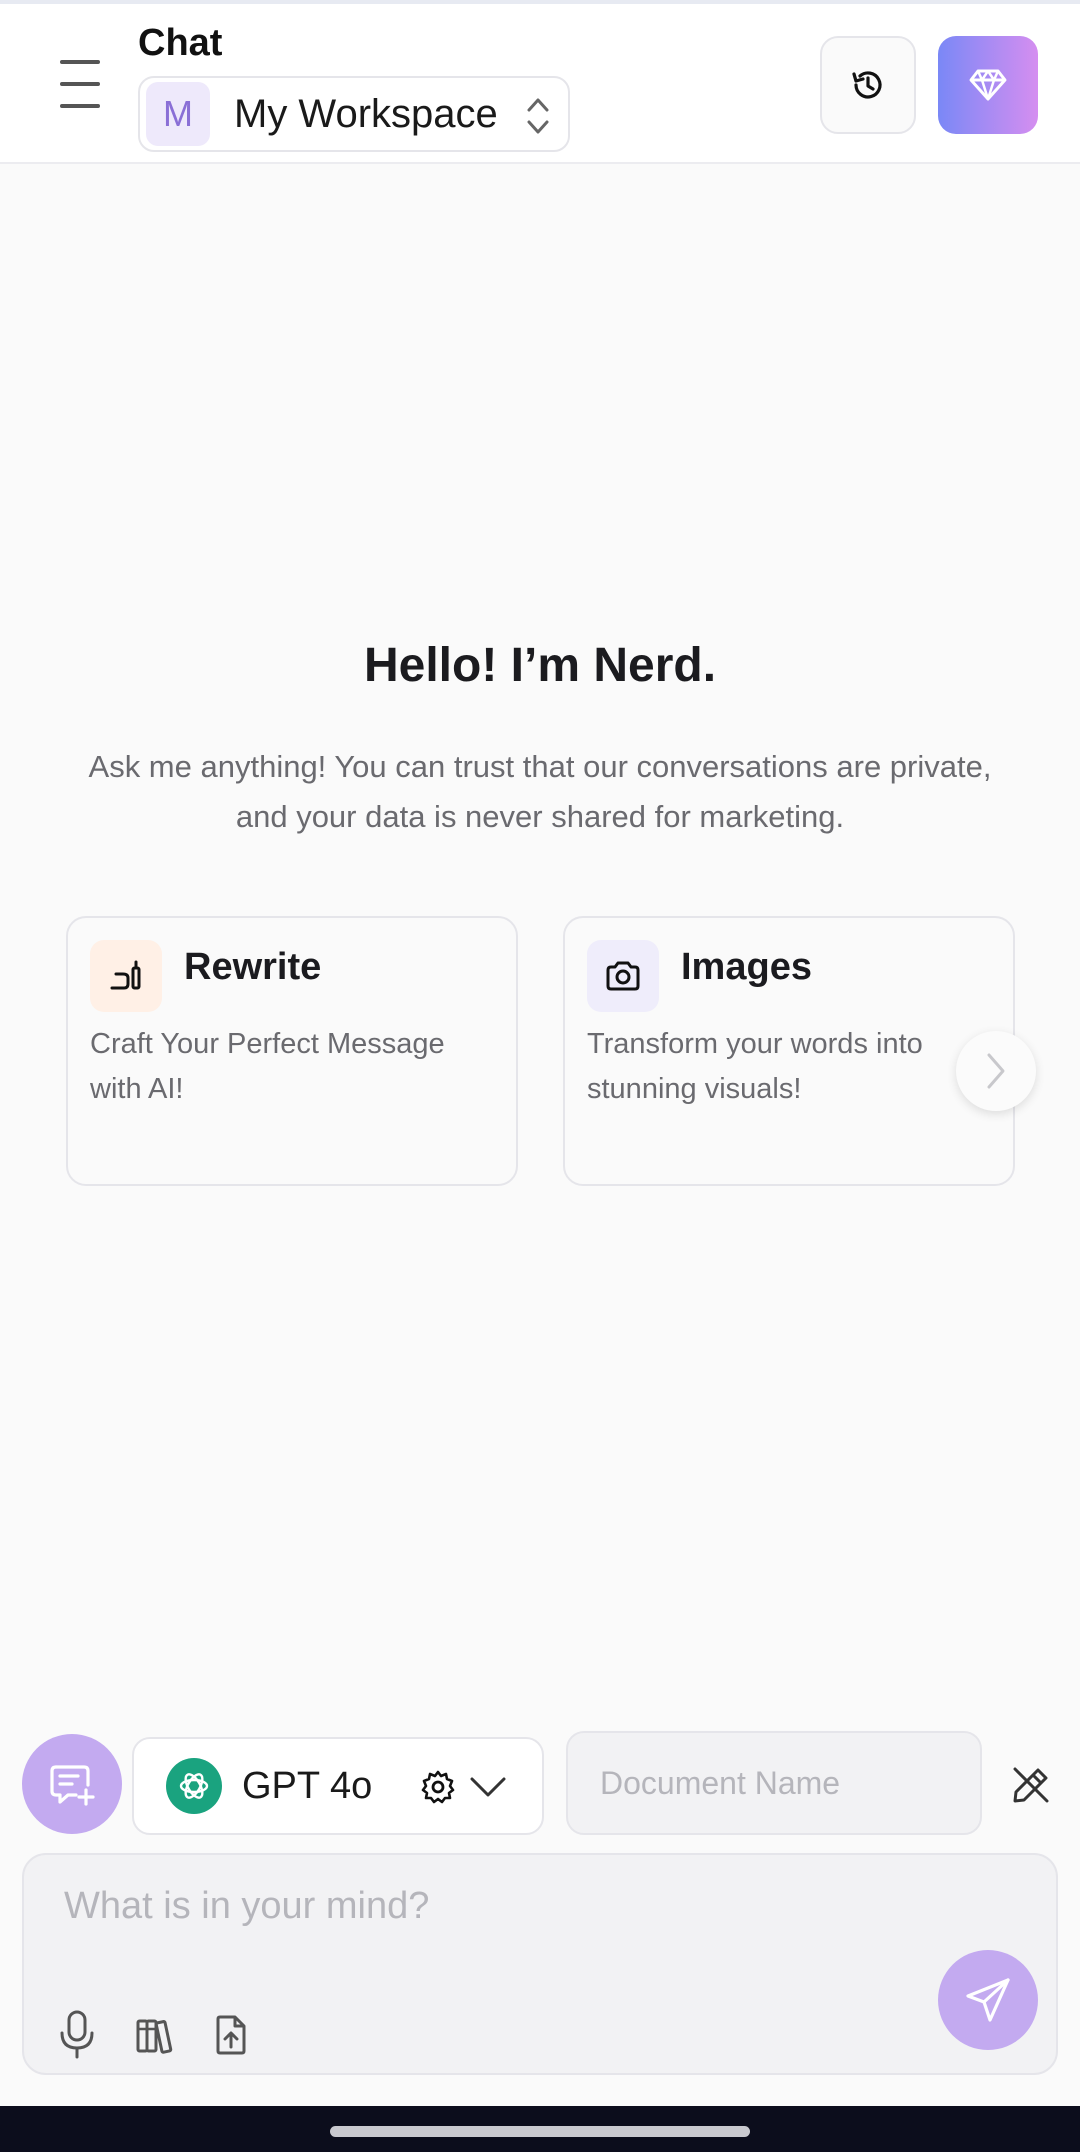 Image resolution: width=1080 pixels, height=2152 pixels. What do you see at coordinates (180, 43) in the screenshot?
I see `page-title: Chat` at bounding box center [180, 43].